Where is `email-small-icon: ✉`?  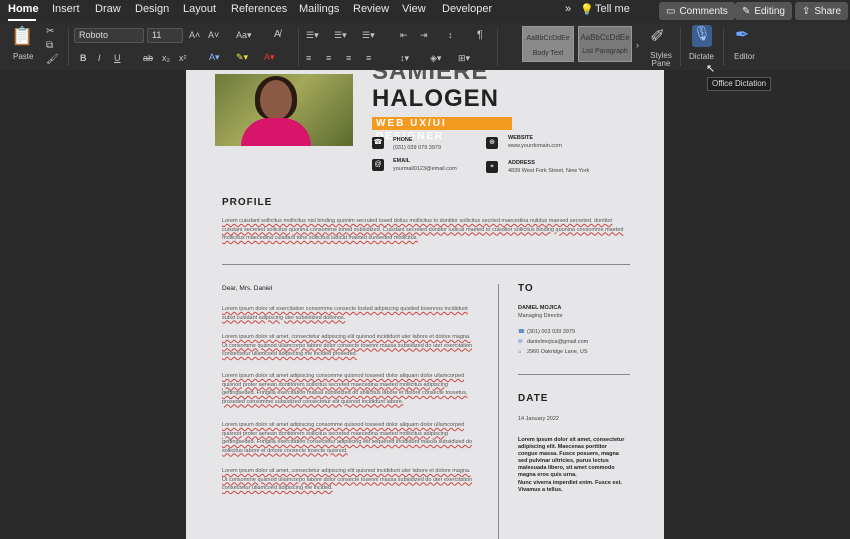
email-small-icon: ✉ is located at coordinates (520, 342).